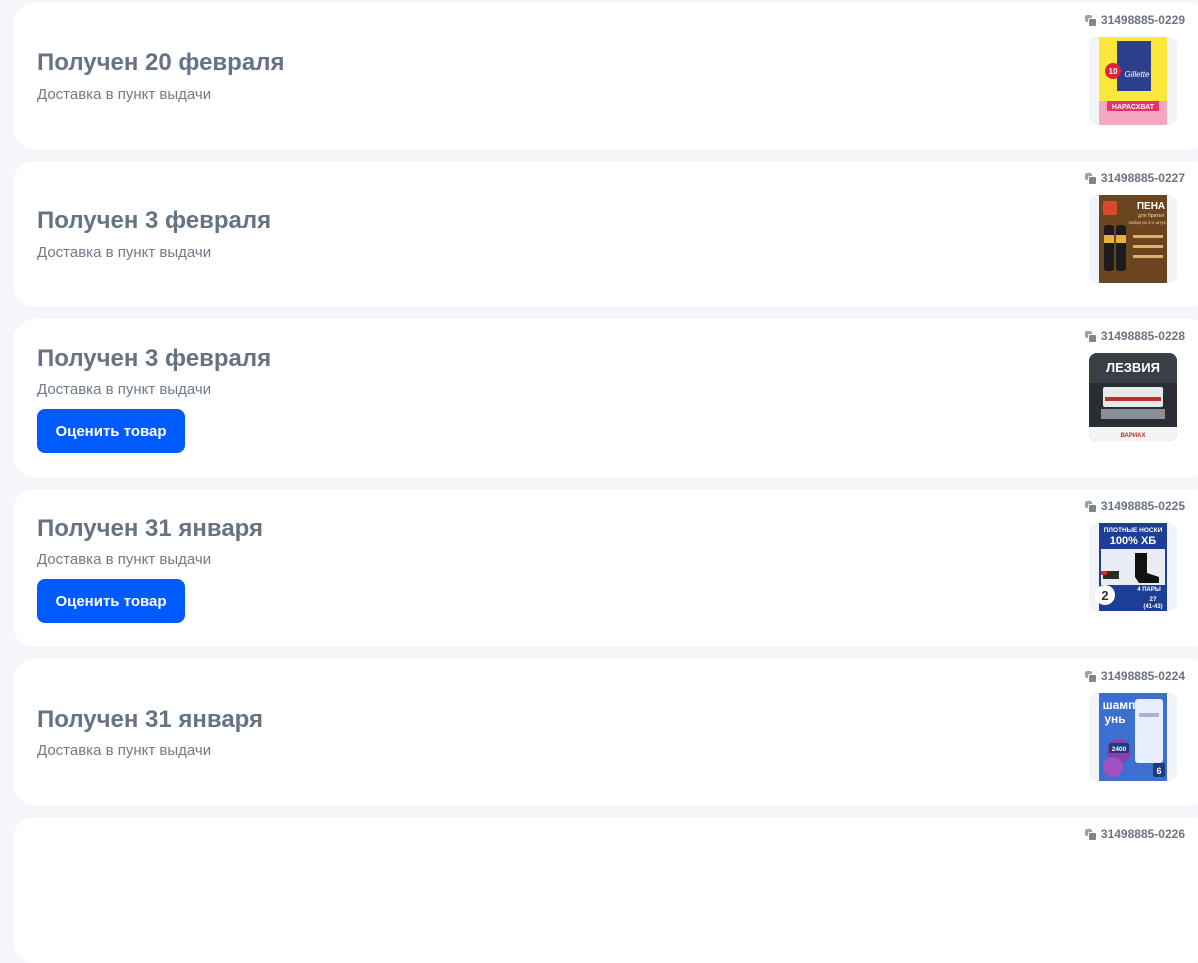 Image resolution: width=1198 pixels, height=963 pixels. I want to click on gillette-sale: НАРАСХВАТ, so click(1133, 107).